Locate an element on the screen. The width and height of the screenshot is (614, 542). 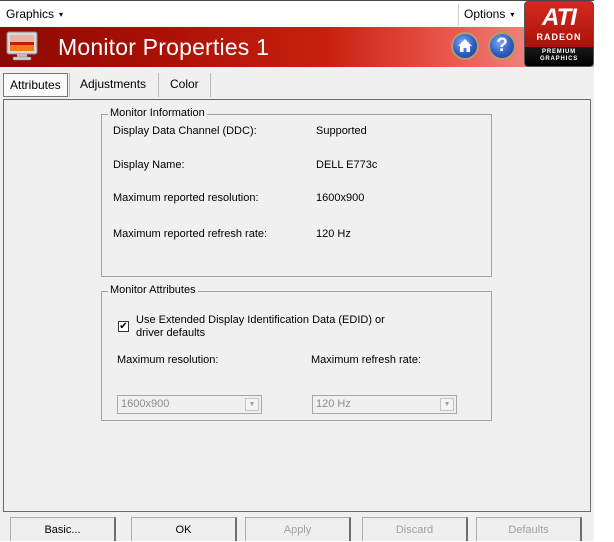
max-reported-resolution-value: 1600x900 is located at coordinates (340, 198).